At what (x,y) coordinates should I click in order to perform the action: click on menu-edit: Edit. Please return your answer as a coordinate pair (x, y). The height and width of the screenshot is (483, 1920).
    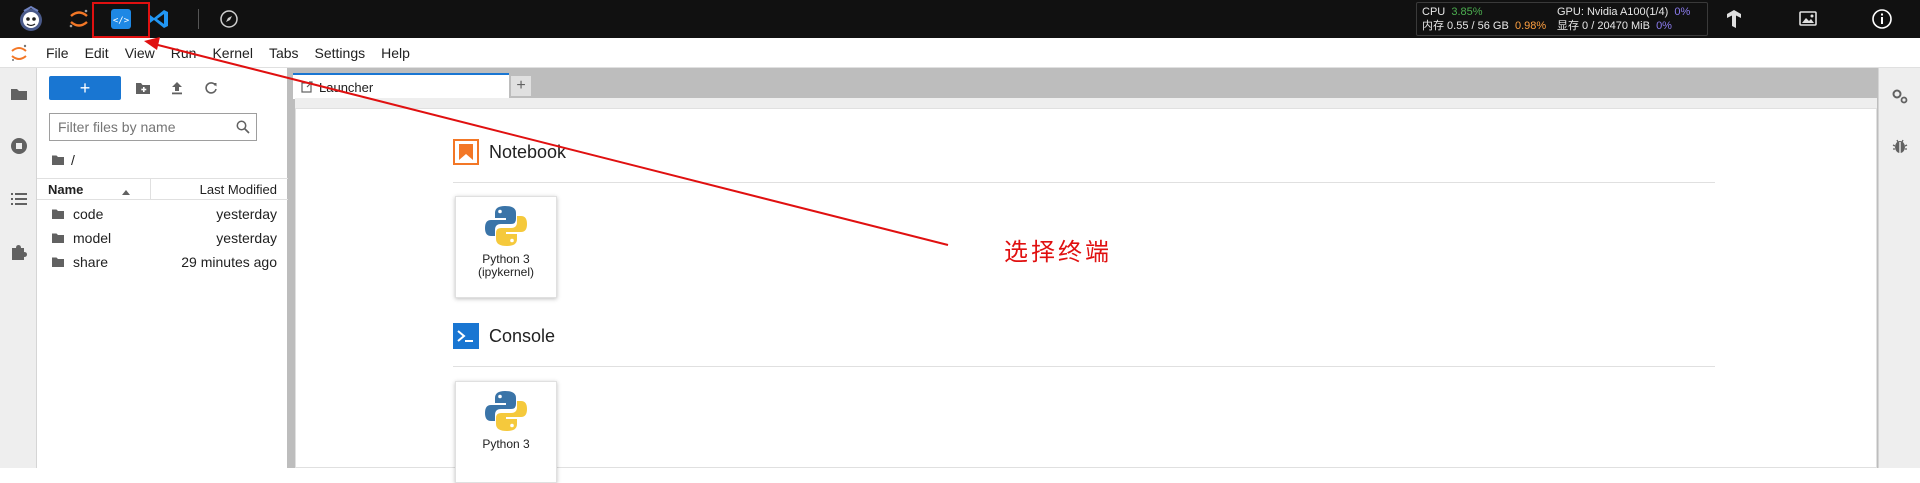
    Looking at the image, I should click on (97, 53).